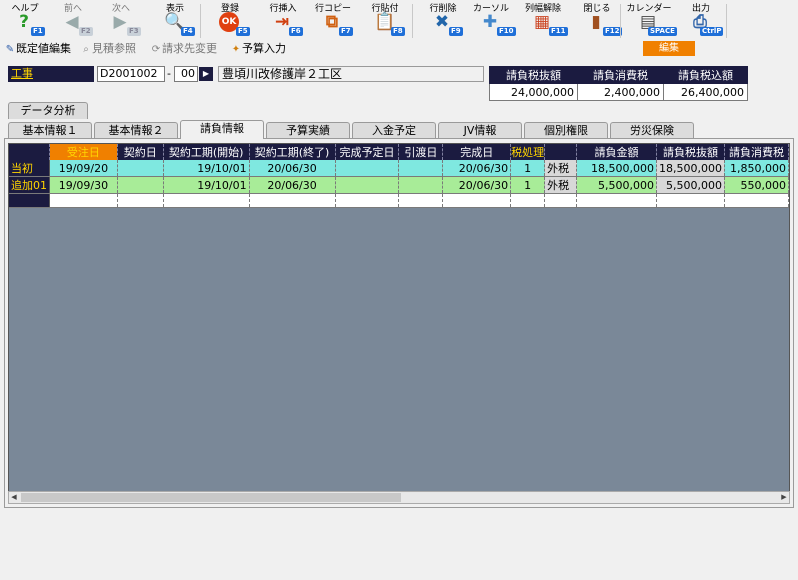  Describe the element at coordinates (37, 48) in the screenshot. I see `default-edit-button: ✎ 既定値編集` at that location.